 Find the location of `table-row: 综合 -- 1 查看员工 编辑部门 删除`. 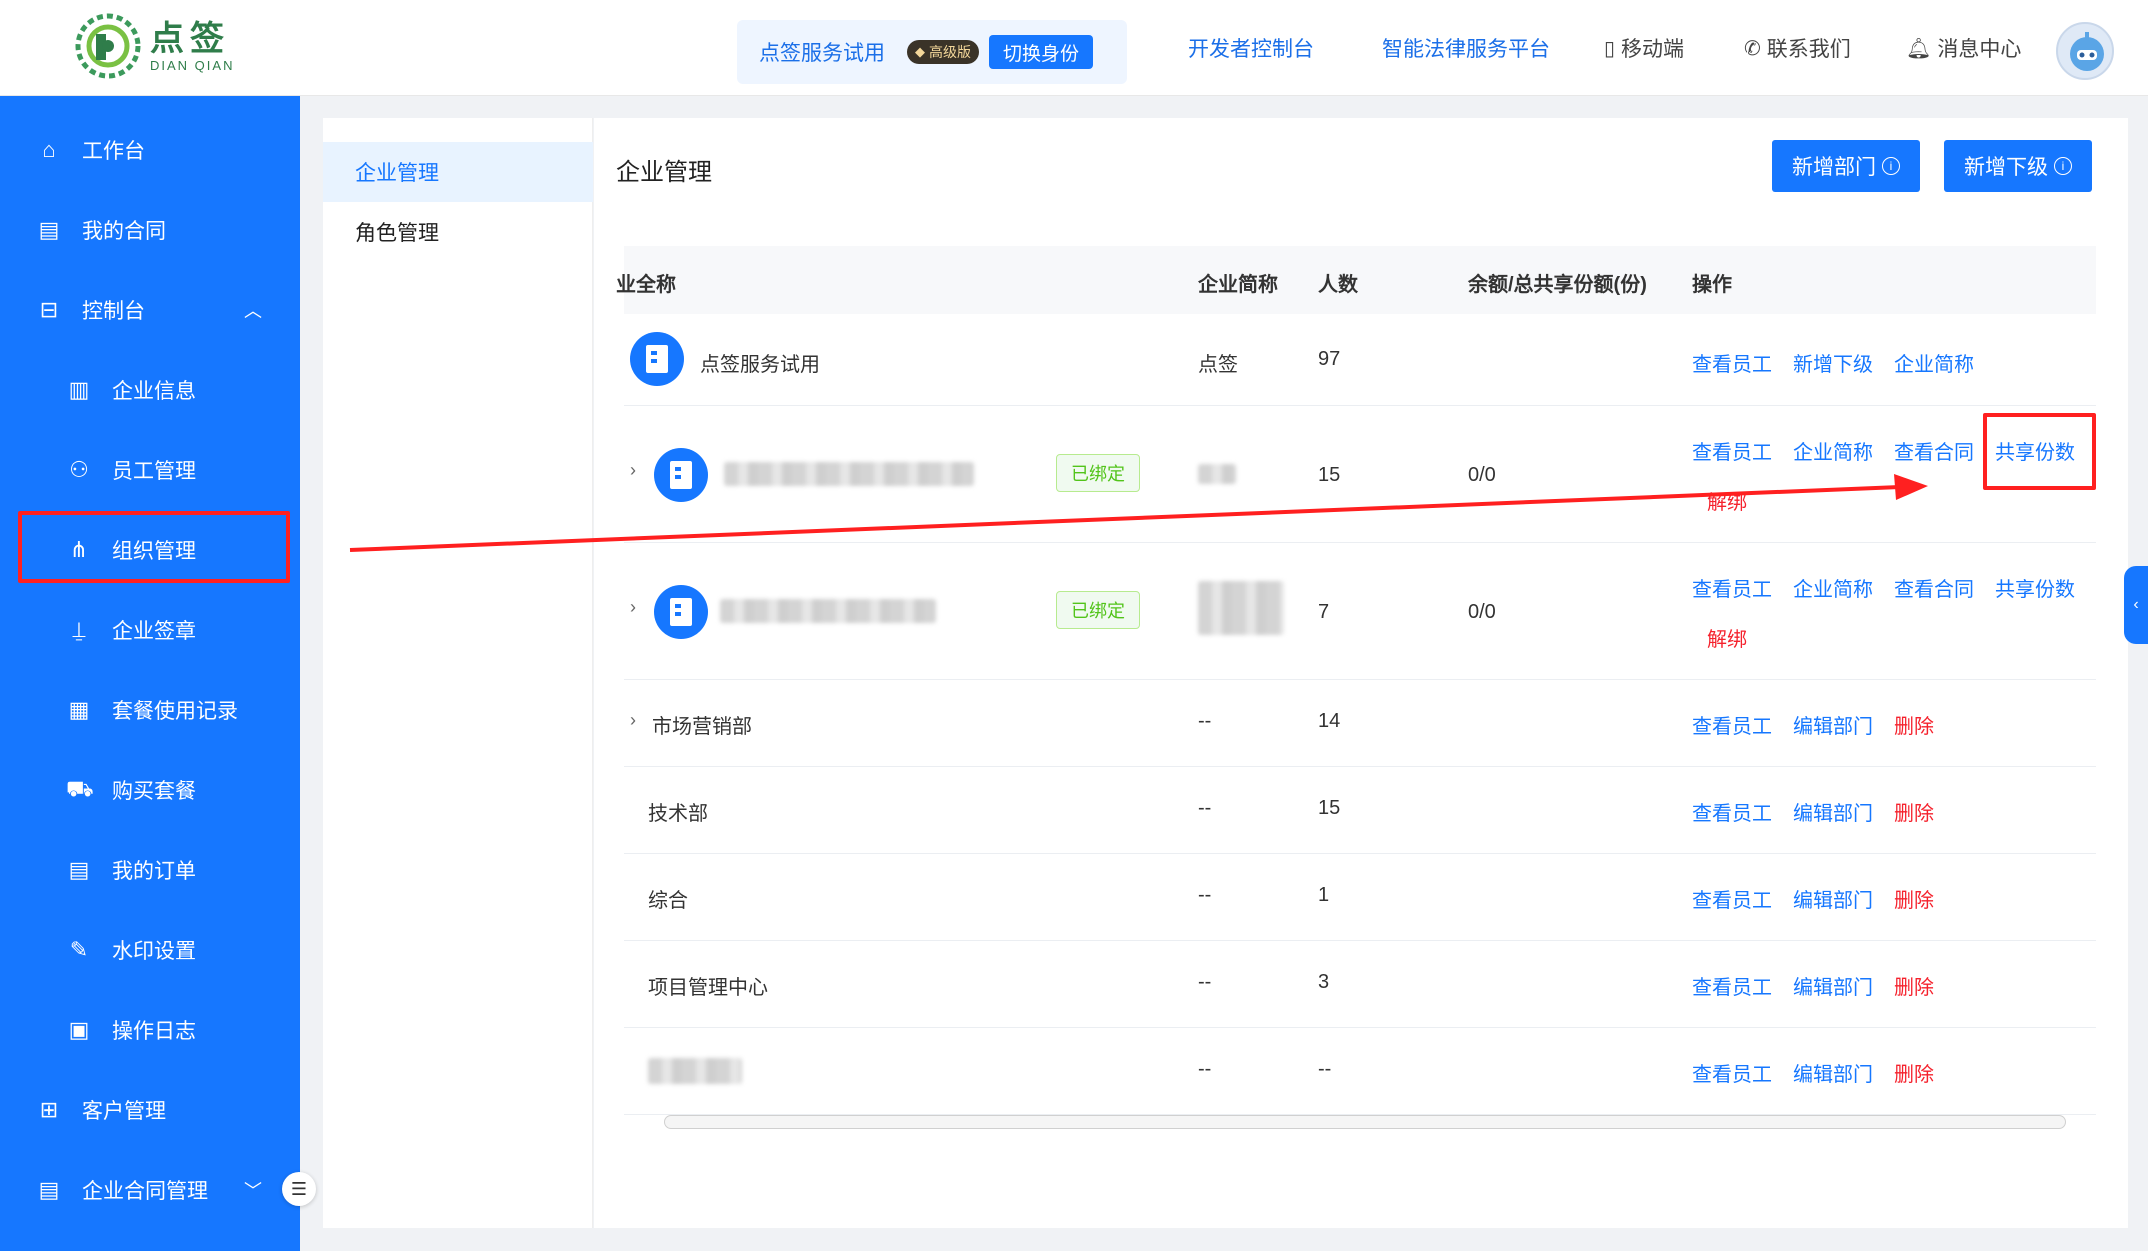

table-row: 综合 -- 1 查看员工 编辑部门 删除 is located at coordinates (1360, 897).